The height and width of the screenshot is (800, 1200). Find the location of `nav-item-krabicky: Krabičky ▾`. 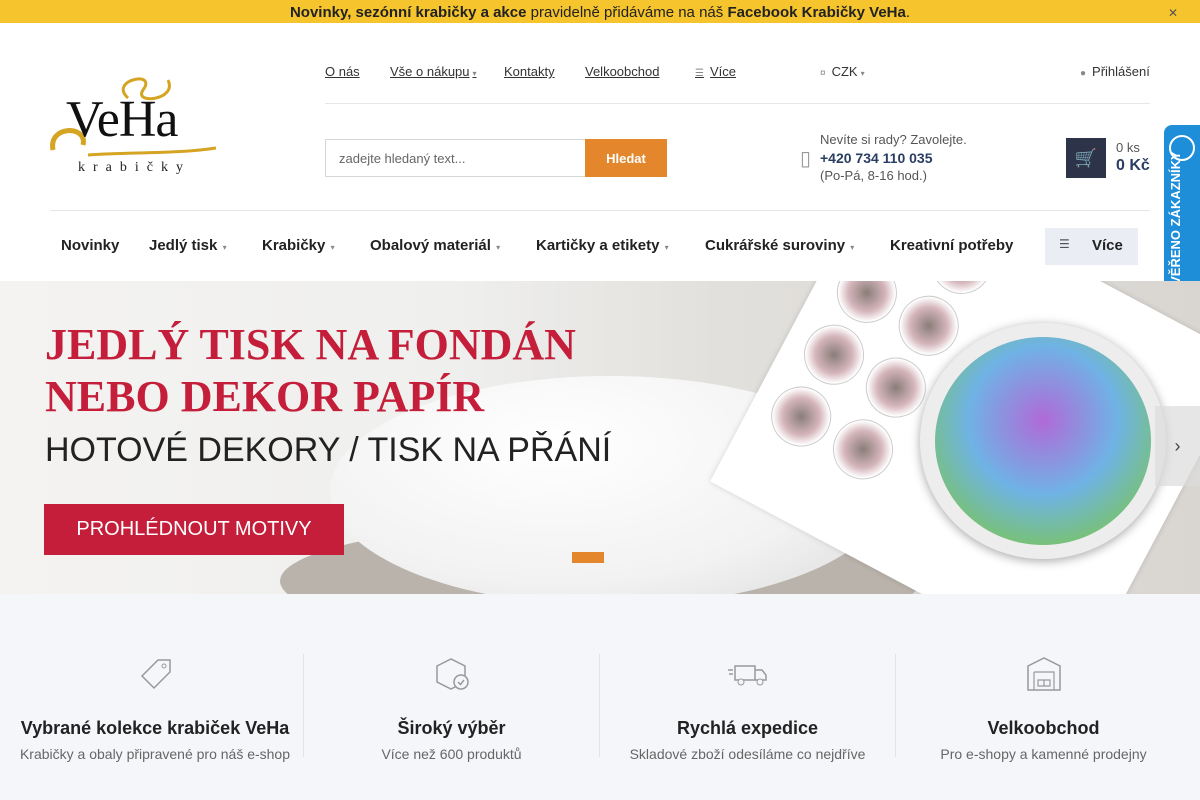

nav-item-krabicky: Krabičky ▾ is located at coordinates (298, 245).